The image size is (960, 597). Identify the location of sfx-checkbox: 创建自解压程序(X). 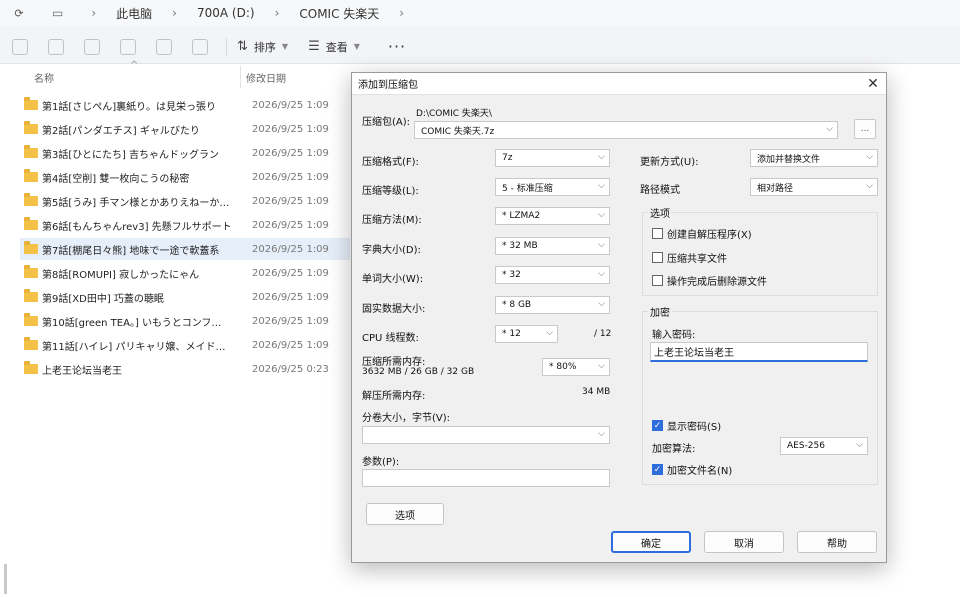
(702, 233).